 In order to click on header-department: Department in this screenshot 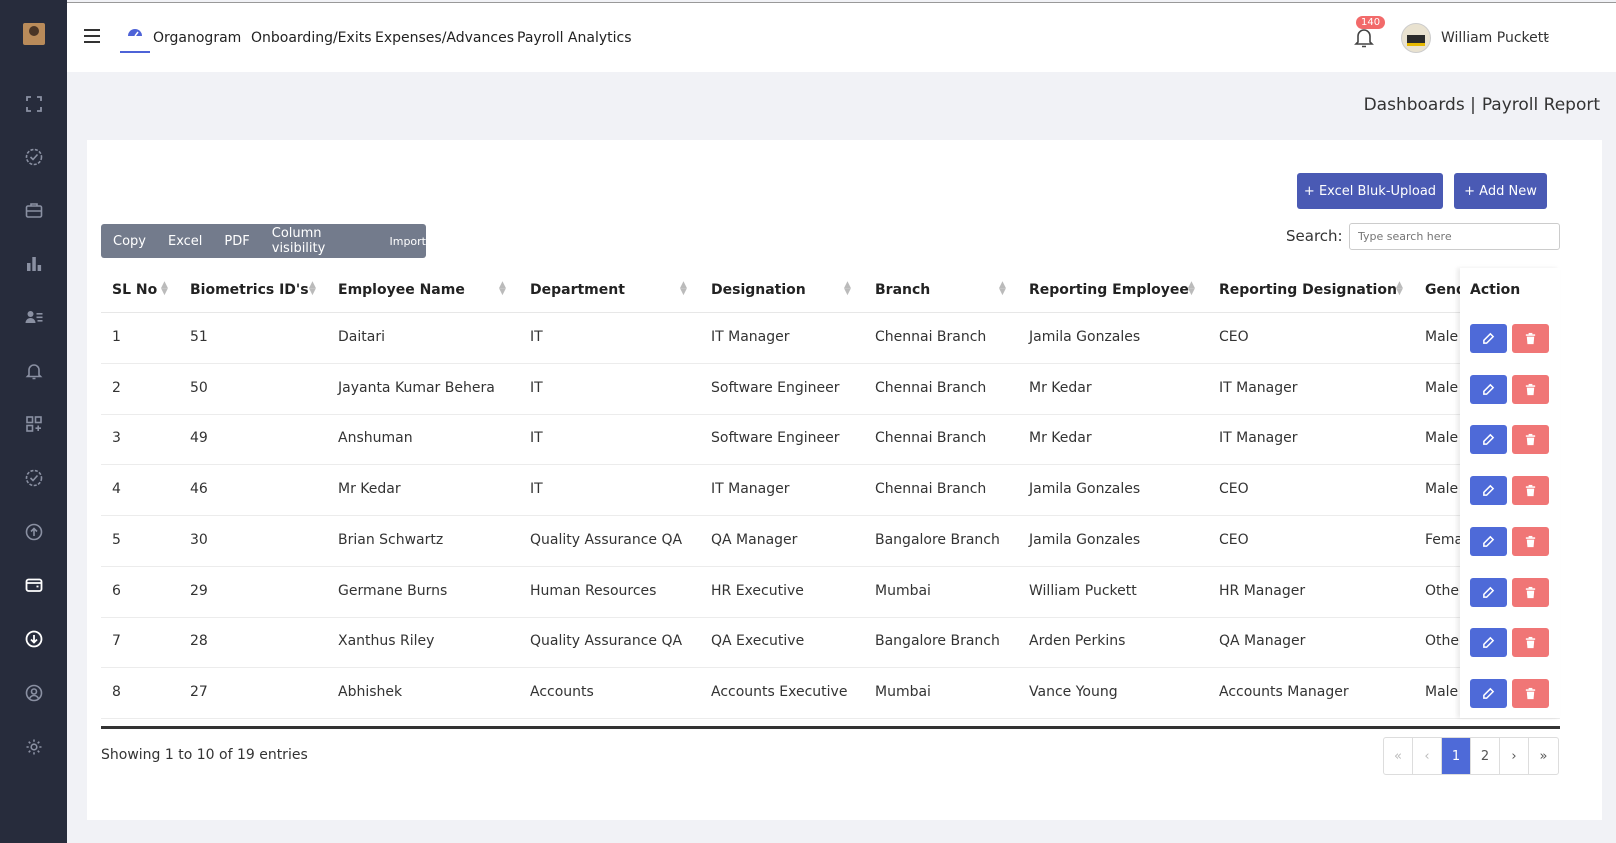, I will do `click(577, 290)`.